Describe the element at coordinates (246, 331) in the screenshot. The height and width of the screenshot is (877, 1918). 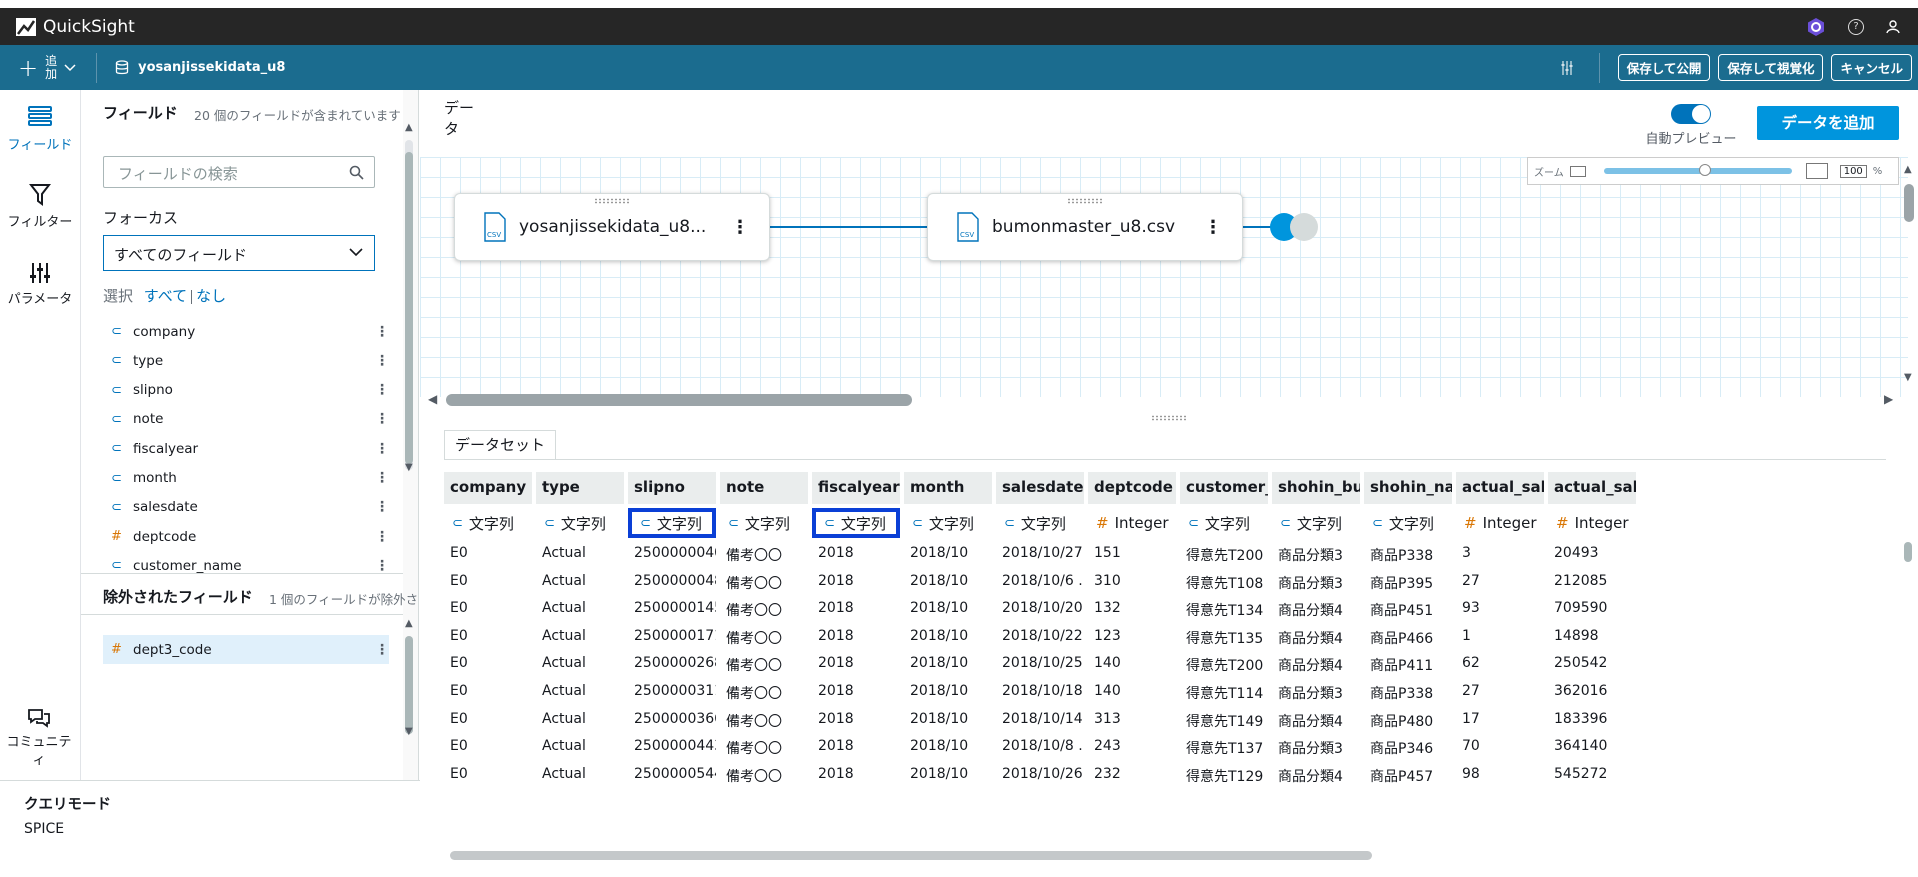
I see `field-item: ⊂ company ⋮` at that location.